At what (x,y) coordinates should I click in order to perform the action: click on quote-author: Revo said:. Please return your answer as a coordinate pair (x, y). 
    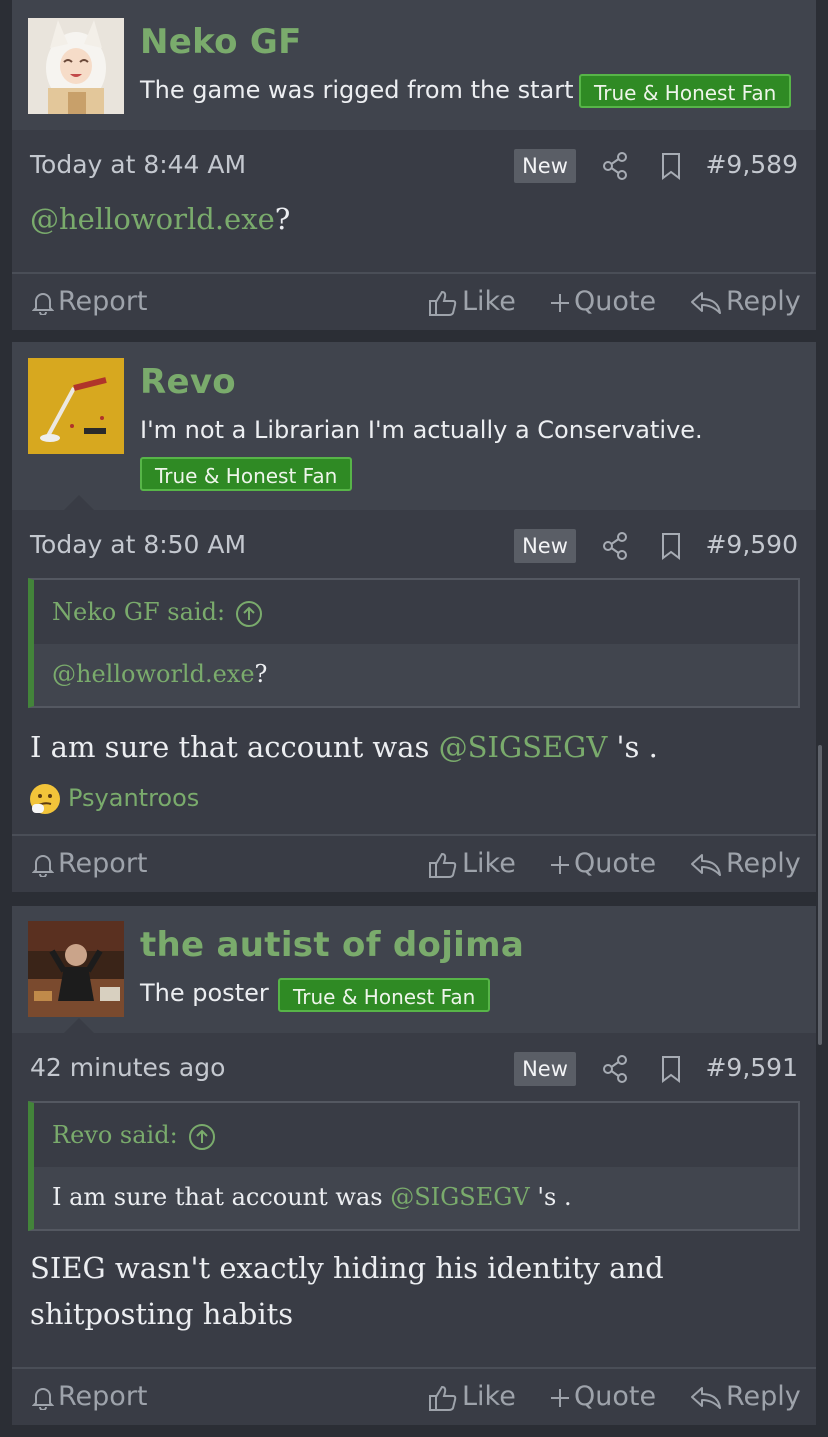
    Looking at the image, I should click on (115, 1135).